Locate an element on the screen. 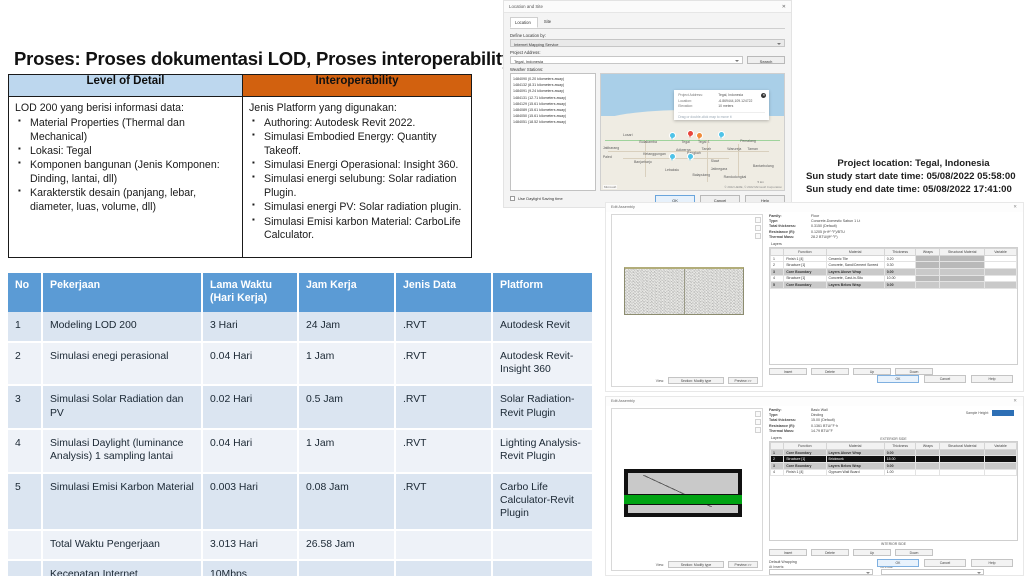  tab-location: Location is located at coordinates (524, 22).